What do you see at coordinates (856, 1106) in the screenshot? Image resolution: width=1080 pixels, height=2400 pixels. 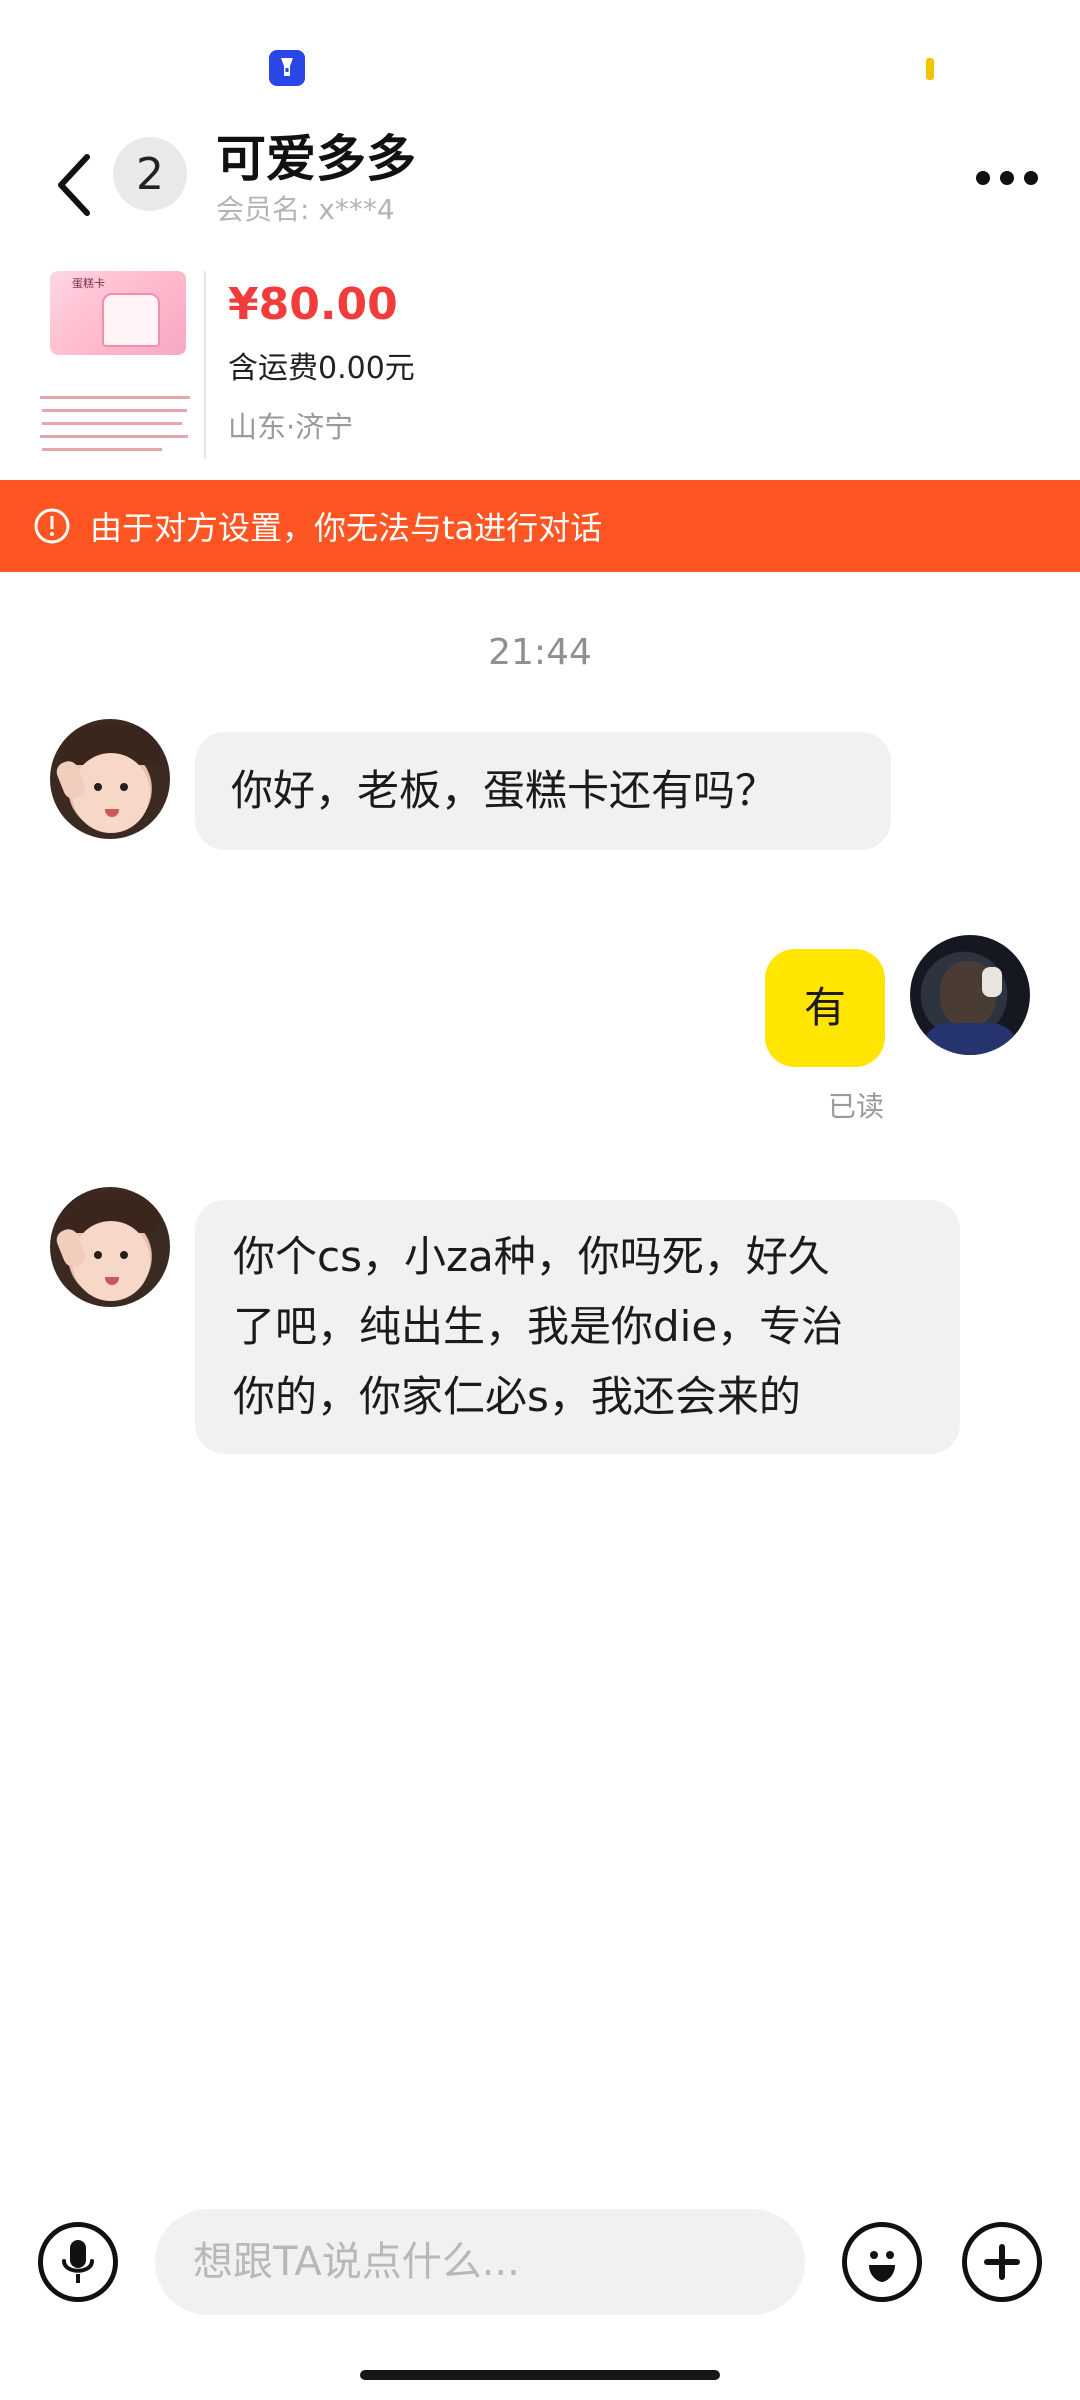 I see `read-receipt: 已读` at bounding box center [856, 1106].